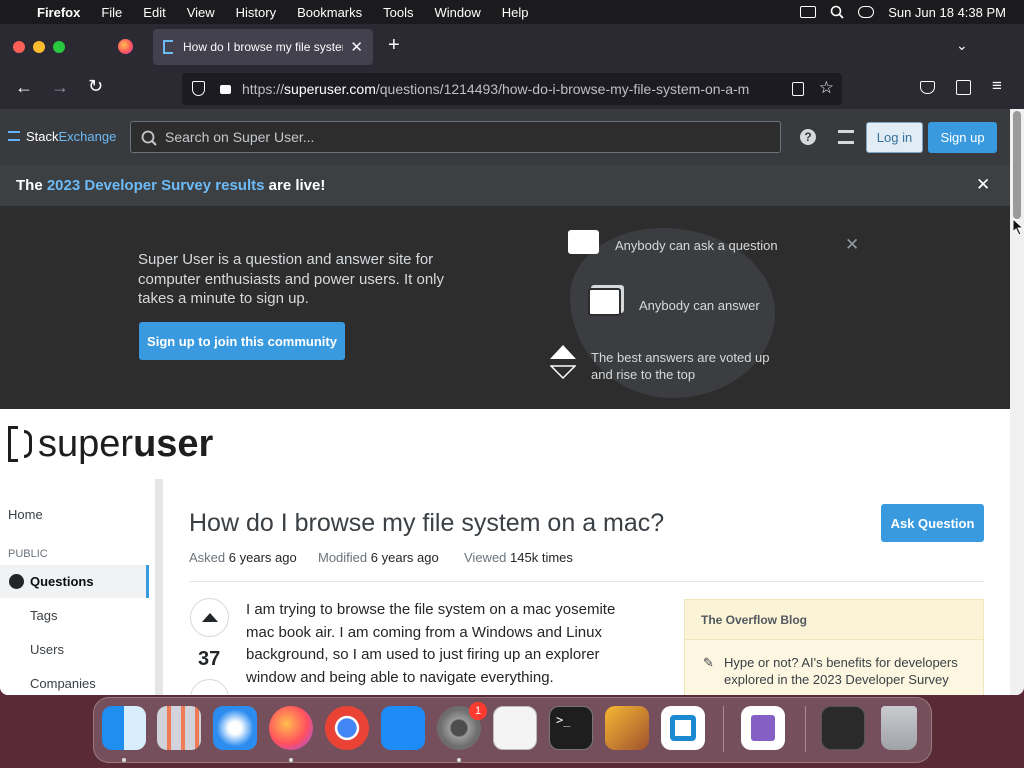 The width and height of the screenshot is (1024, 768). Describe the element at coordinates (852, 245) in the screenshot. I see `close-hero-icon: ✕` at that location.